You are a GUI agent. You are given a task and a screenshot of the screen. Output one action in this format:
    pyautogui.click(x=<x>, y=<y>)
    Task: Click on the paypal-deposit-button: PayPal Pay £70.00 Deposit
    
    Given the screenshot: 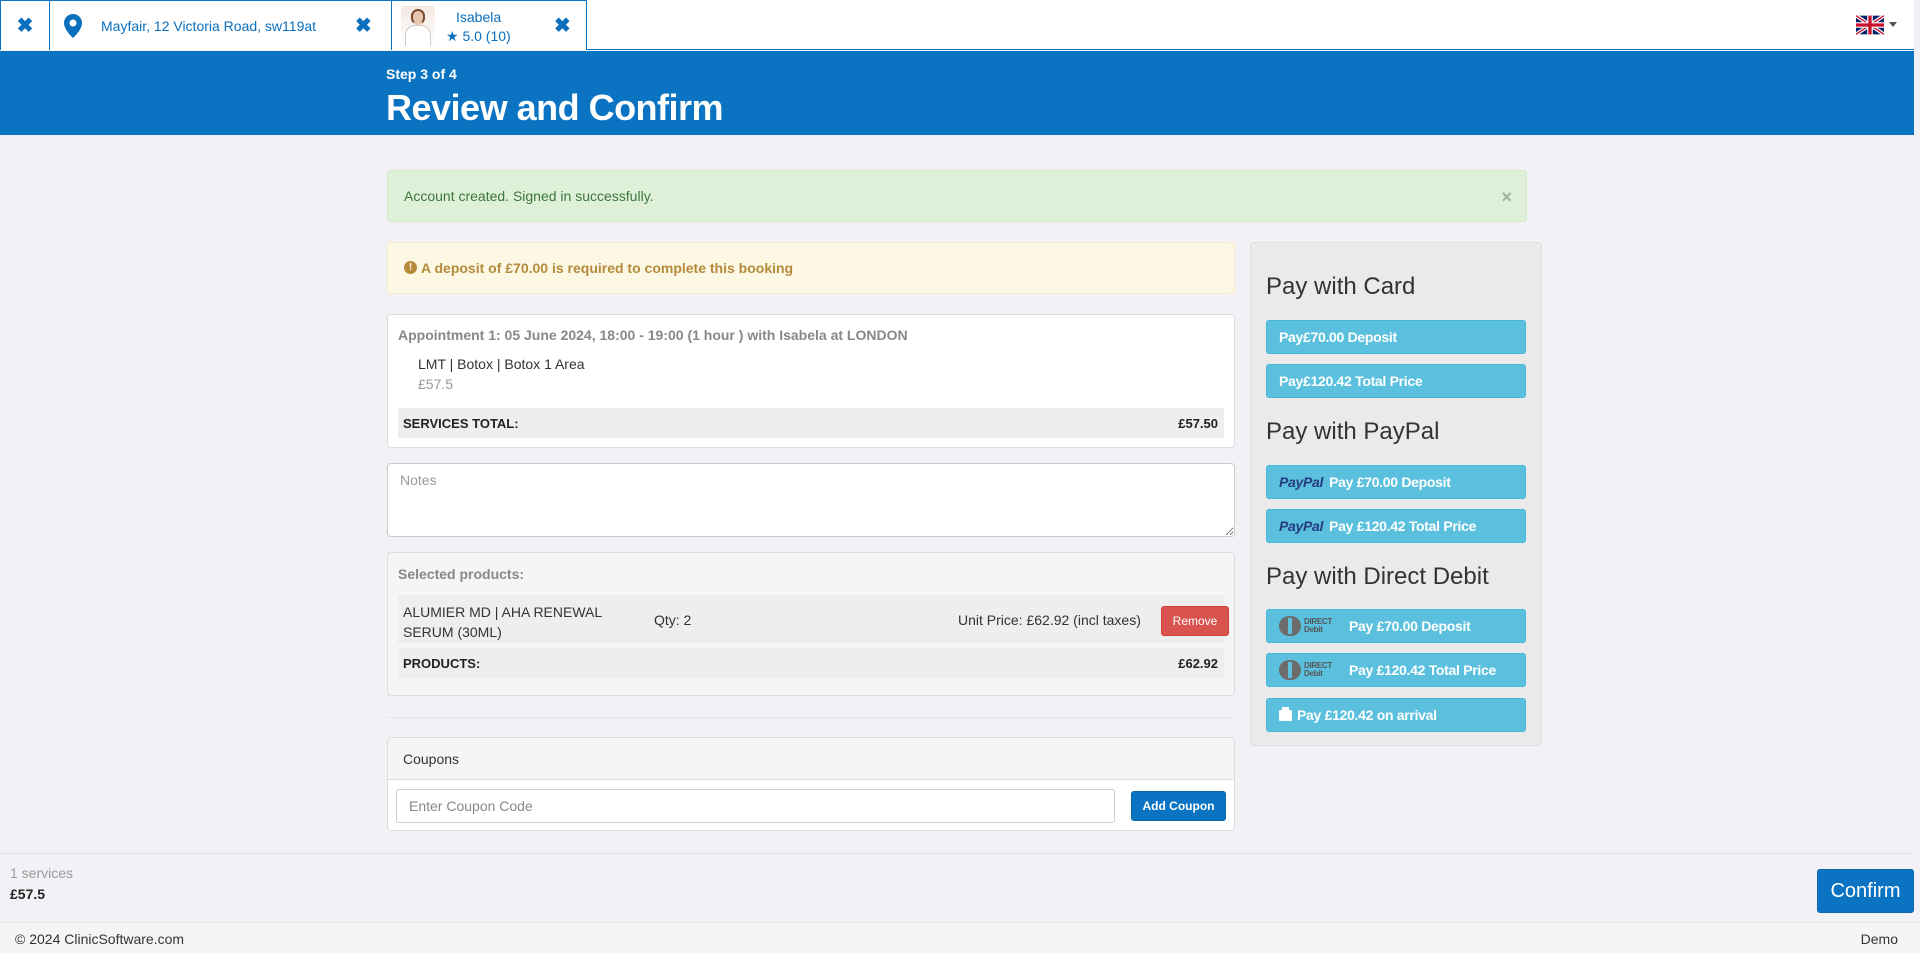 What is the action you would take?
    pyautogui.click(x=1396, y=482)
    